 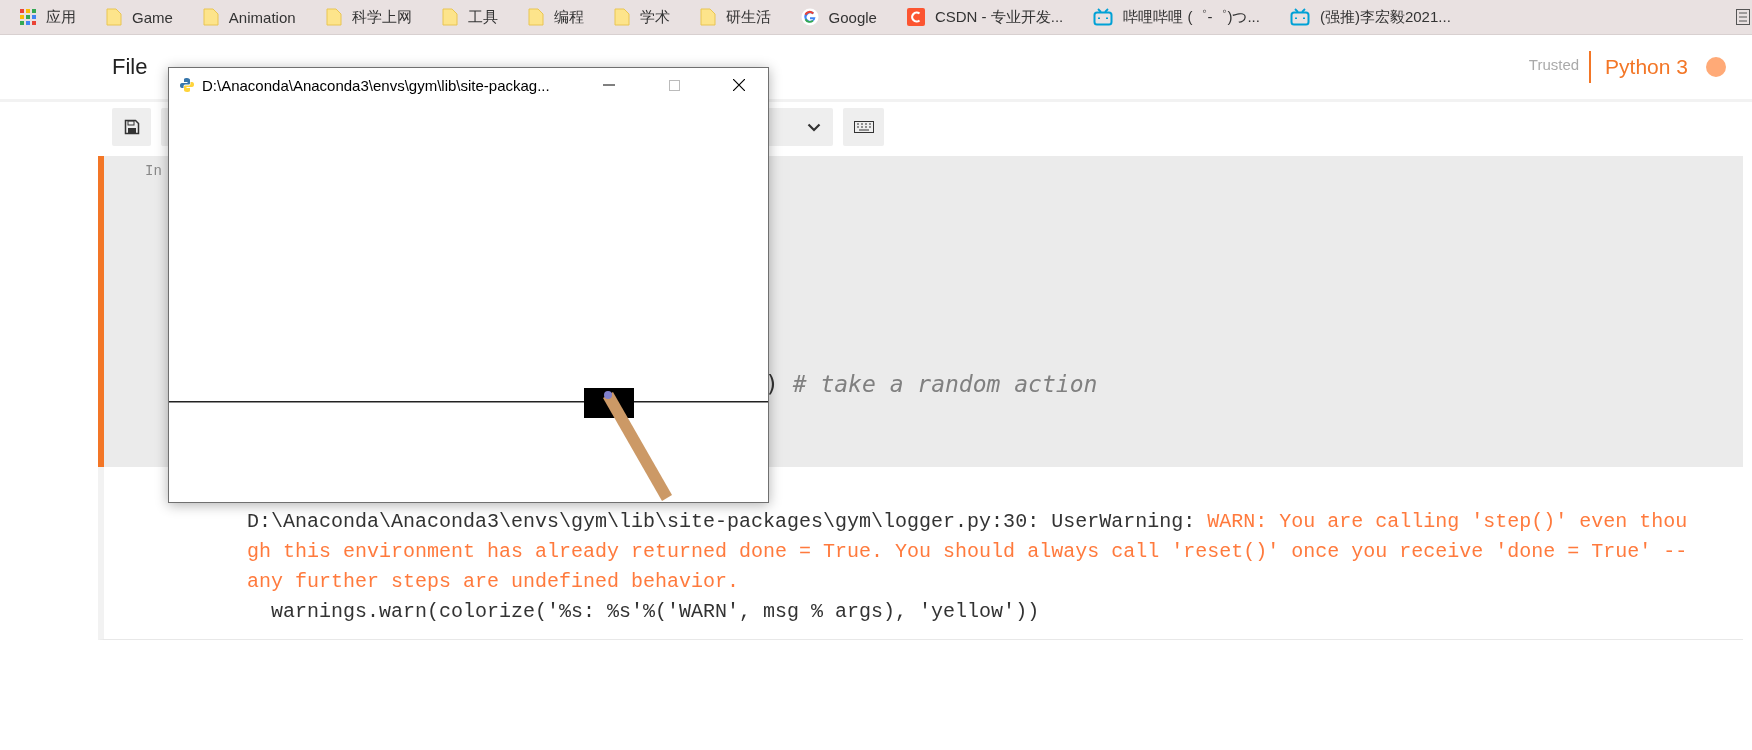 I want to click on output-line: warnings.warn(colorize('%s: %s'%('WARN', msg % args), 'yellow')), so click(x=655, y=612).